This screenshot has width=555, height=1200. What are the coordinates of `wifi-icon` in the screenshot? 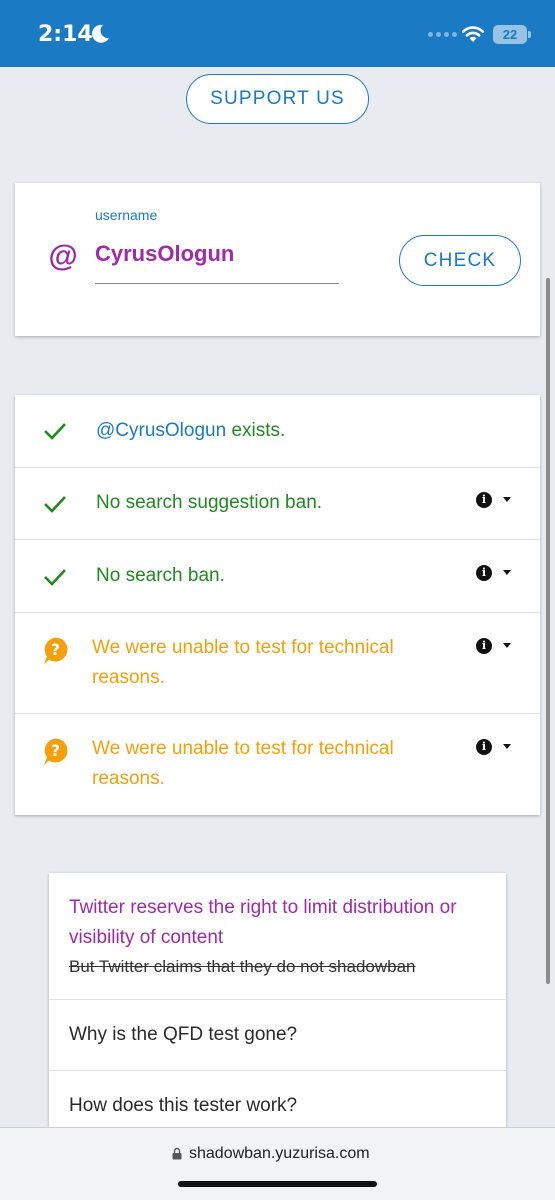 It's located at (473, 34).